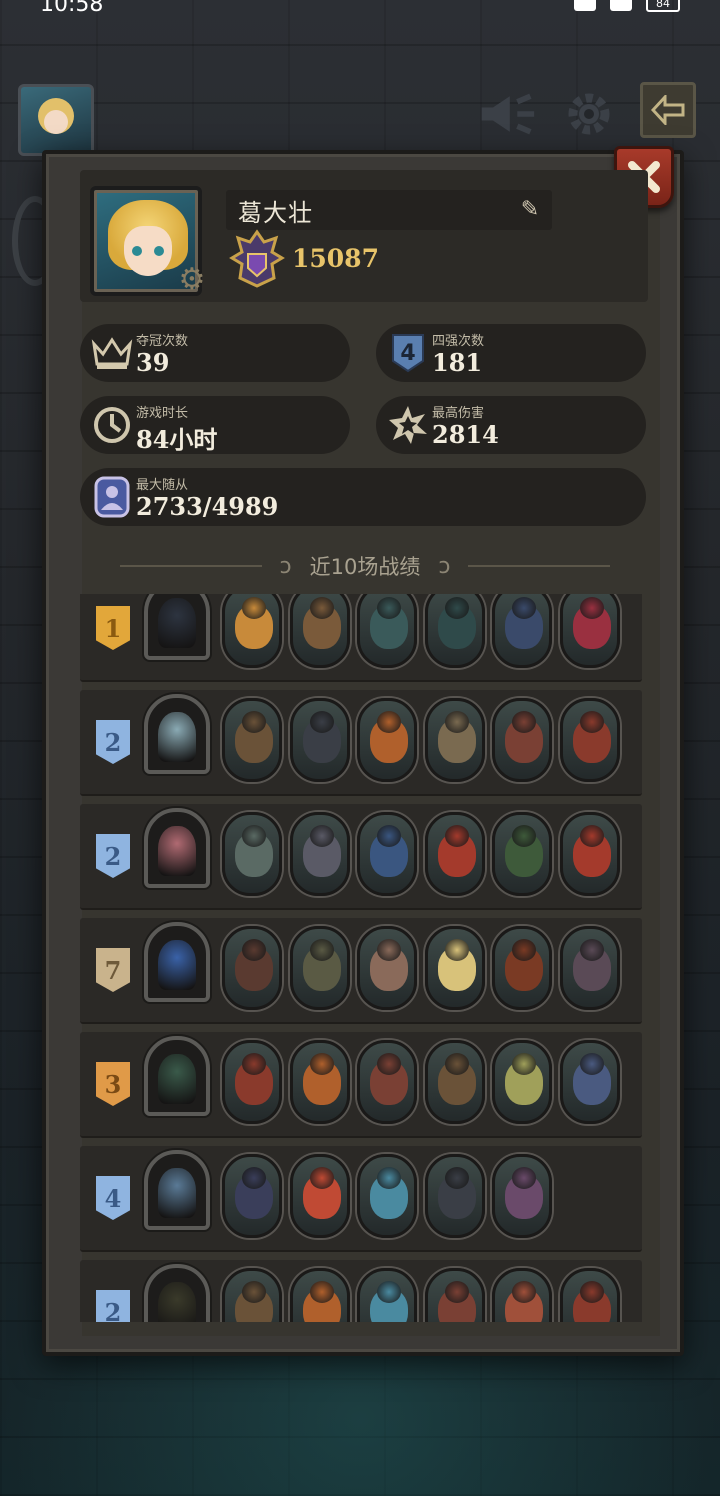 The height and width of the screenshot is (1496, 720). Describe the element at coordinates (162, 341) in the screenshot. I see `stat-label: 夺冠次数` at that location.